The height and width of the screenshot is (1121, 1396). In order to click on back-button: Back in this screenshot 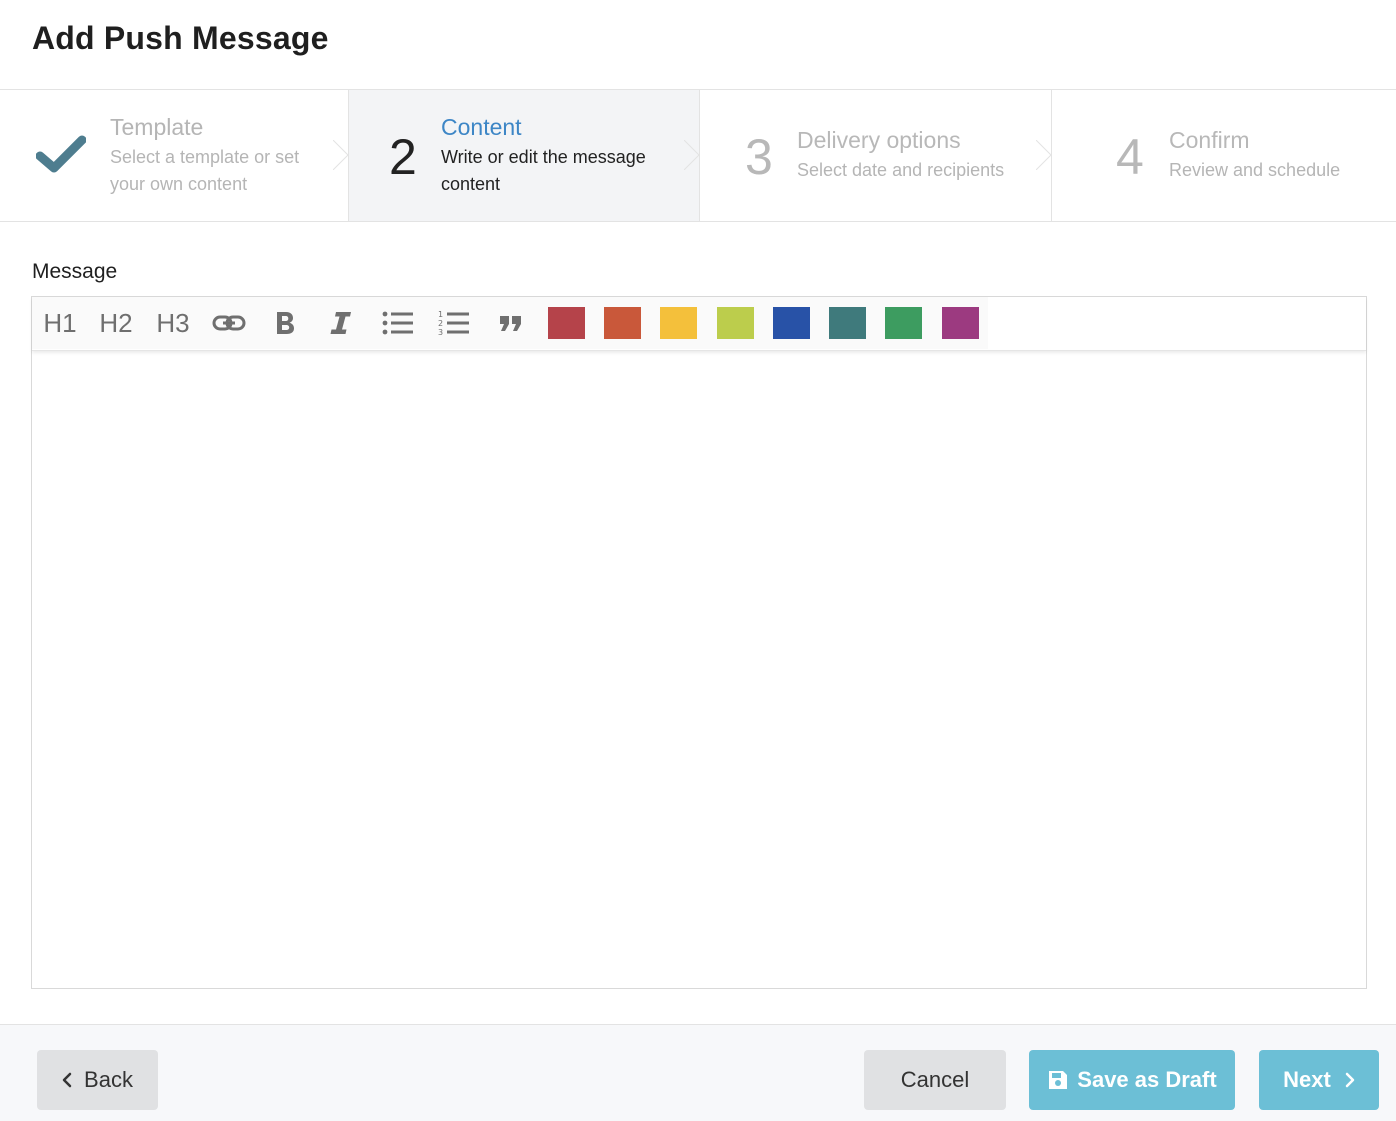, I will do `click(97, 1080)`.